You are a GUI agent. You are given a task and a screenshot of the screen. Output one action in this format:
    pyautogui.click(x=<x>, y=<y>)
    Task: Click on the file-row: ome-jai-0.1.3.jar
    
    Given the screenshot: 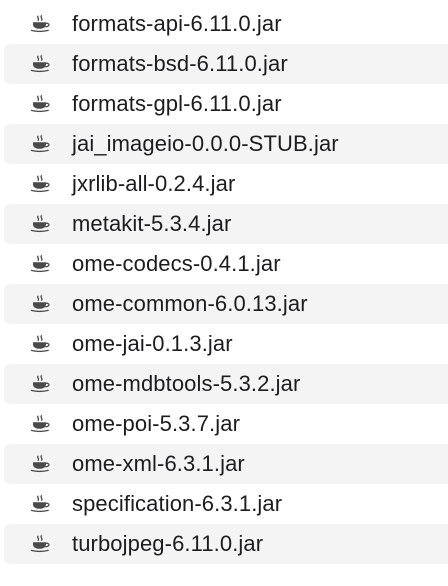 What is the action you would take?
    pyautogui.click(x=224, y=344)
    